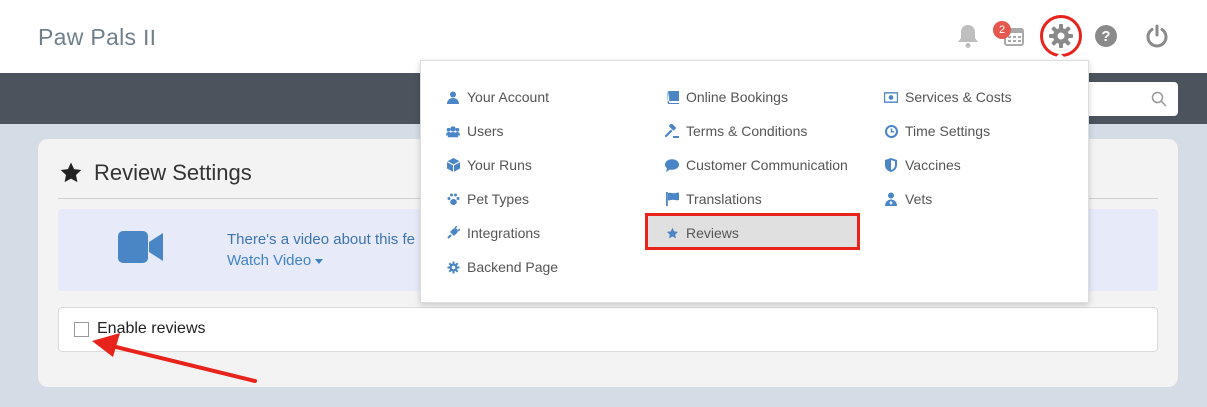  Describe the element at coordinates (174, 358) in the screenshot. I see `annotation-arrow` at that location.